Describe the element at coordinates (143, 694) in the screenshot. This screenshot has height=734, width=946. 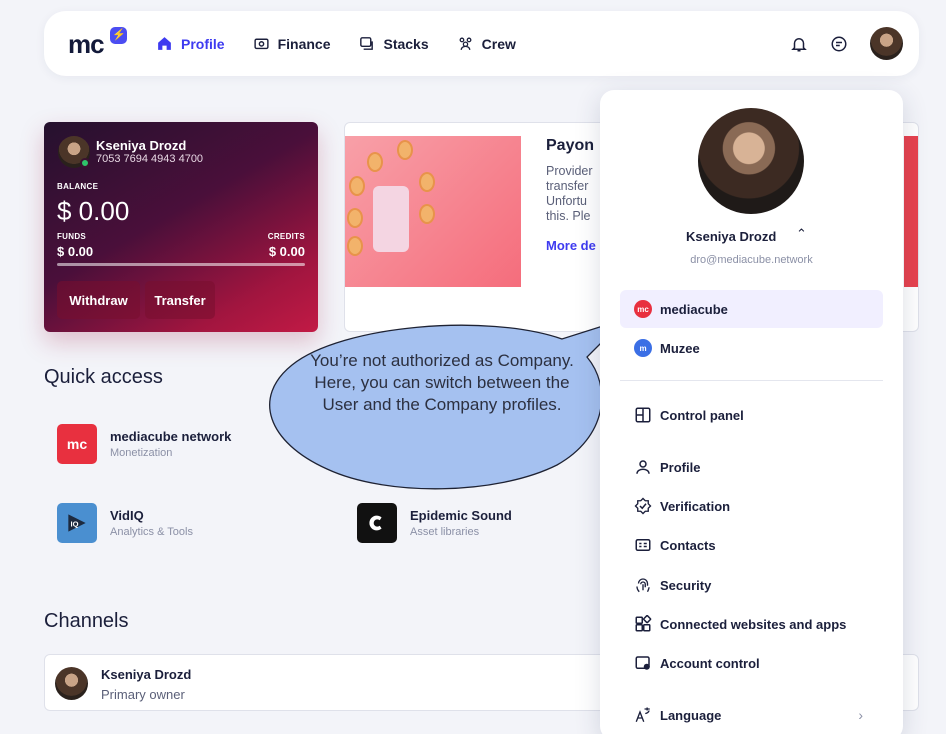
I see `channel-role: Primary owner` at that location.